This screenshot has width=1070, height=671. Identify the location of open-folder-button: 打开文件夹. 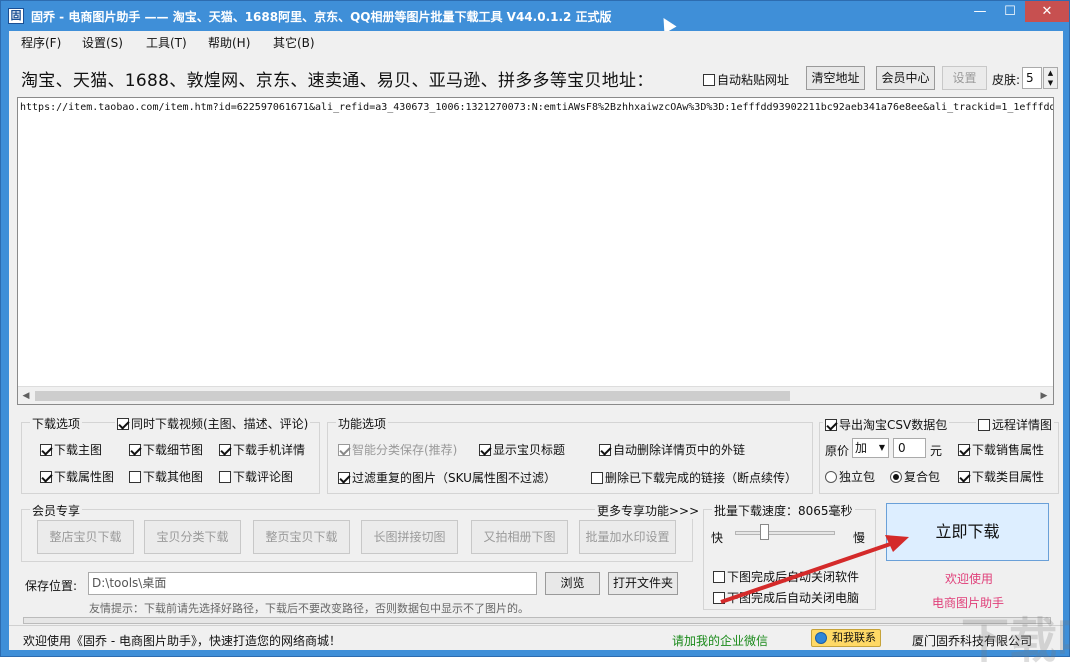
(643, 583).